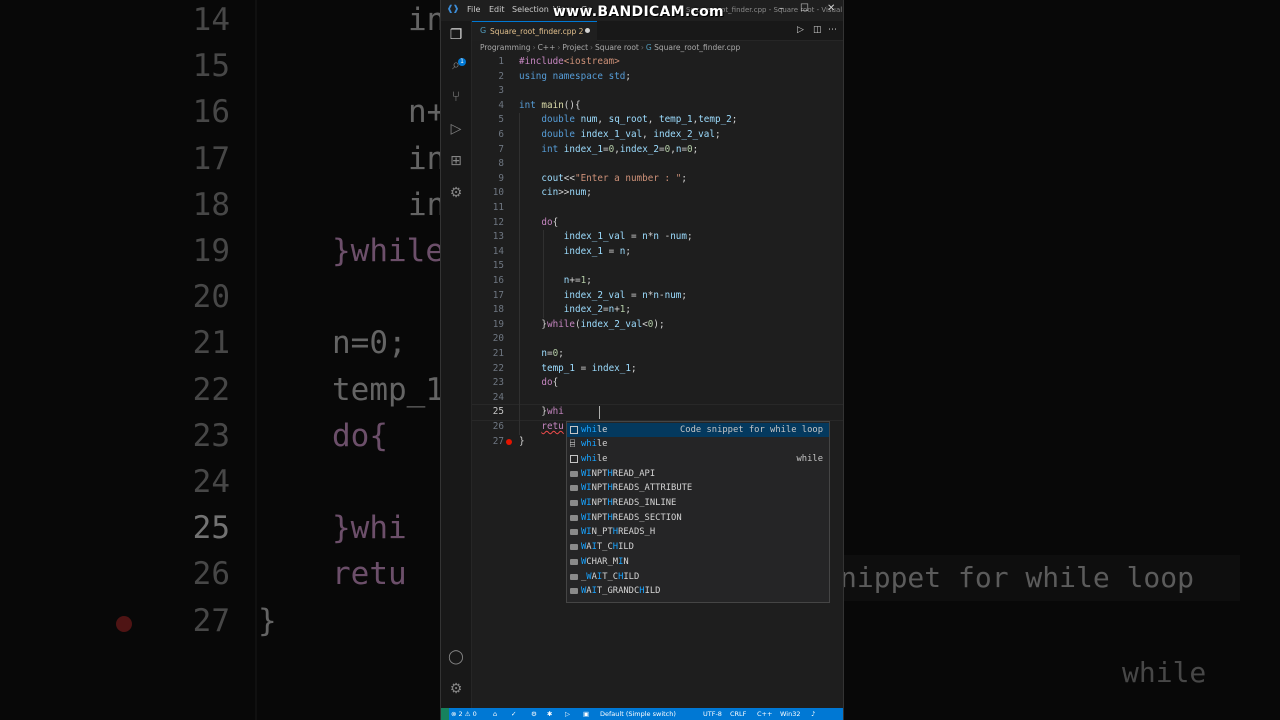 This screenshot has height=720, width=1280. Describe the element at coordinates (657, 339) in the screenshot. I see `code-line: 20` at that location.